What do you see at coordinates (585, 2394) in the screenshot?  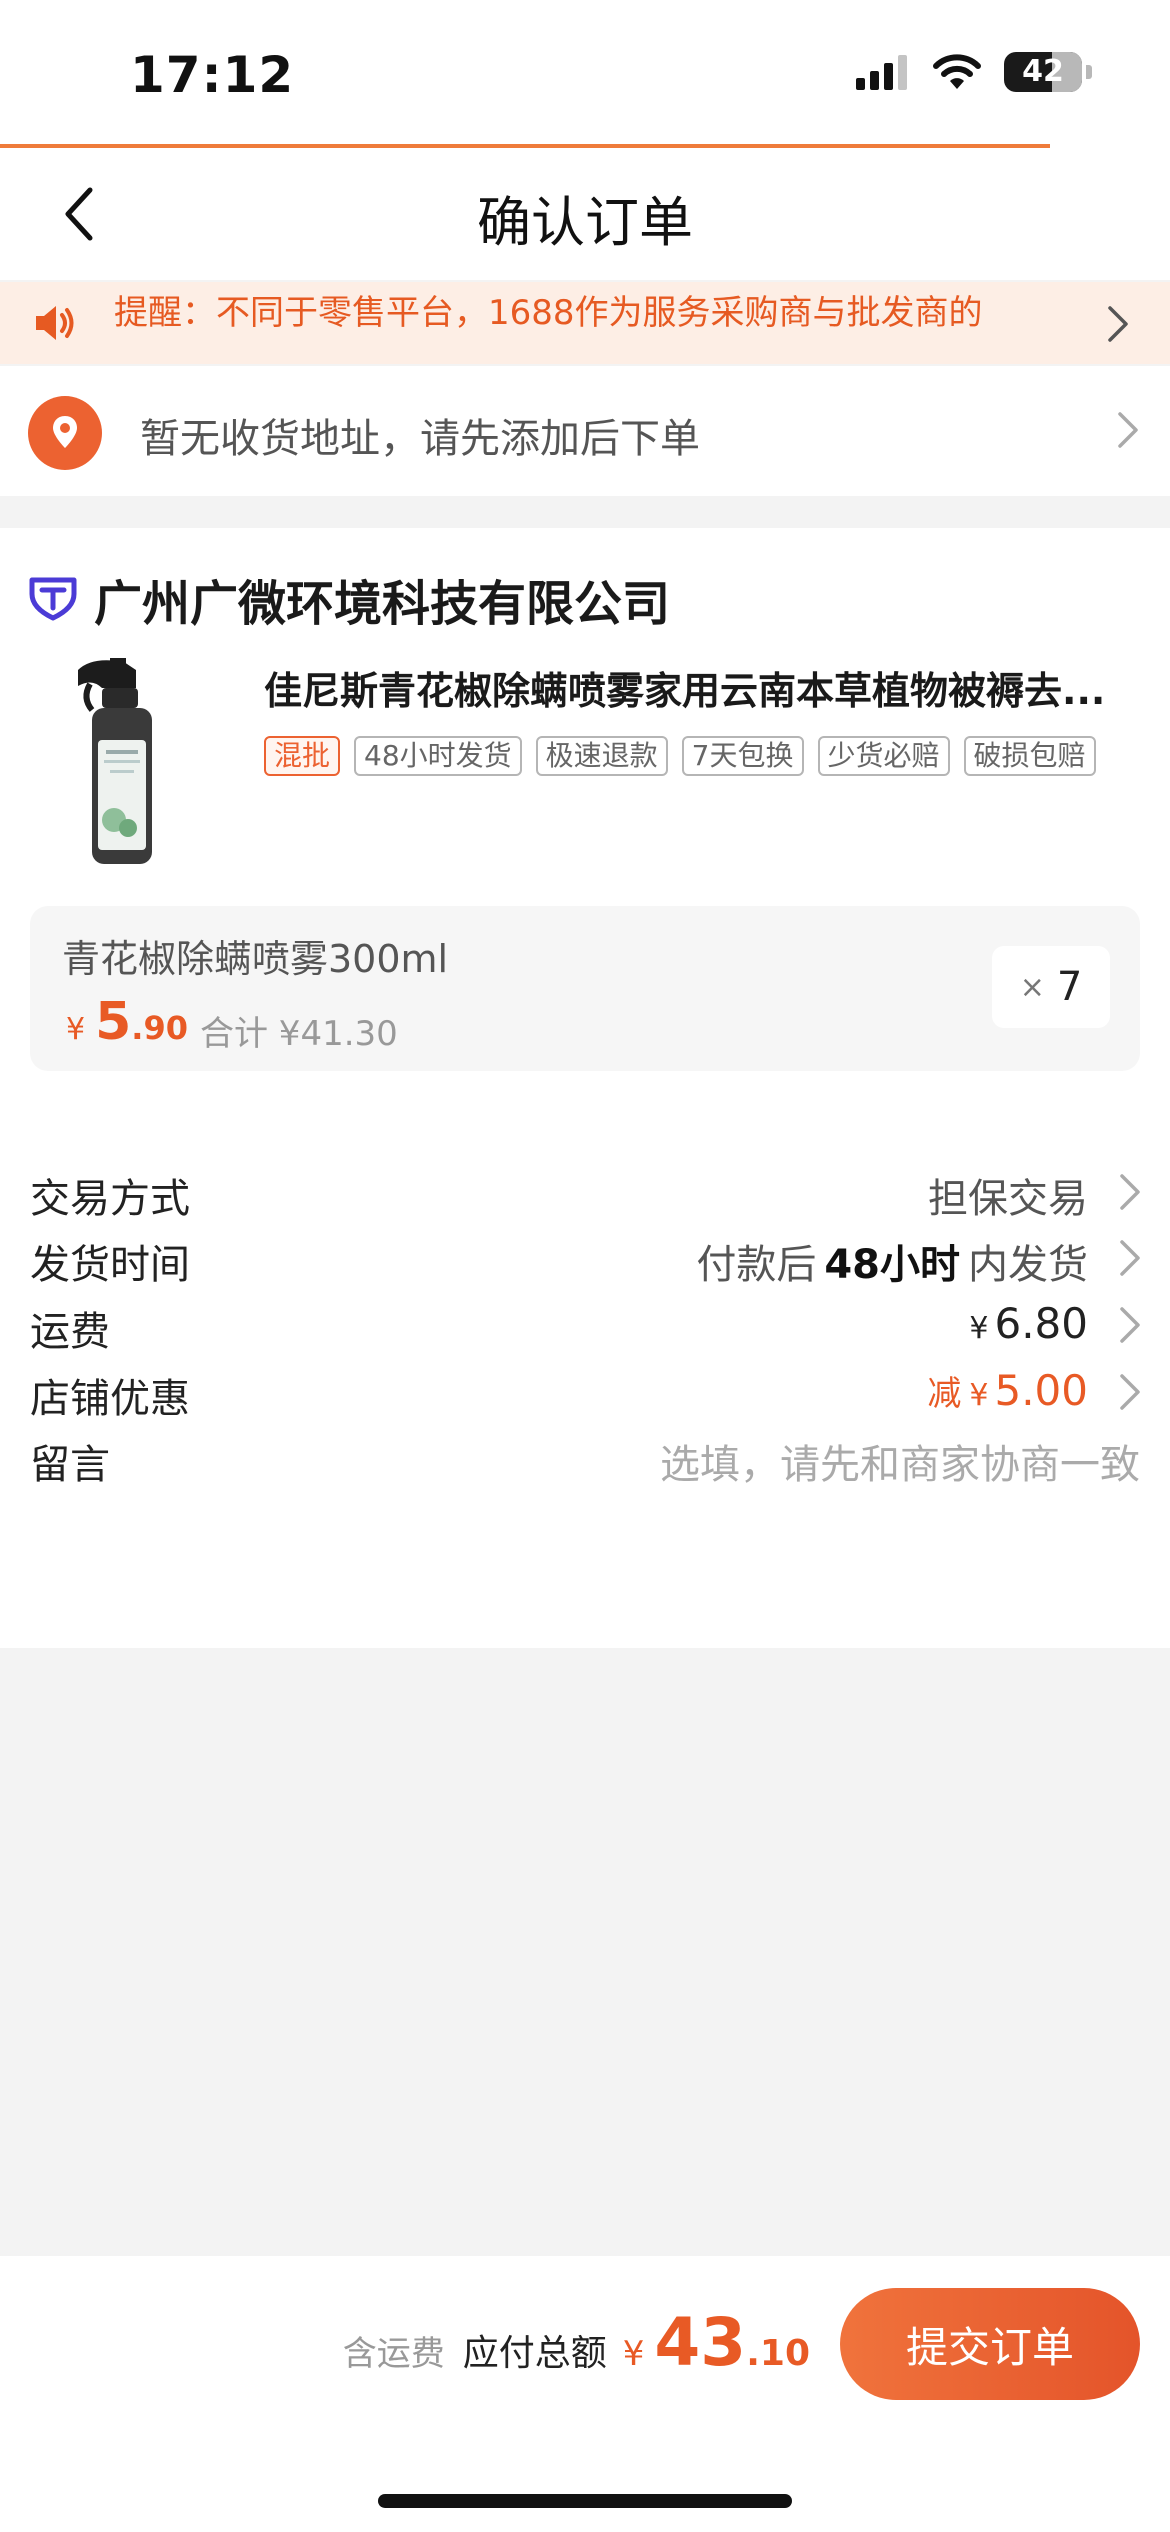 I see `bottom-bar: 含运费 应付总额 ¥ 43 .10 提交订单` at bounding box center [585, 2394].